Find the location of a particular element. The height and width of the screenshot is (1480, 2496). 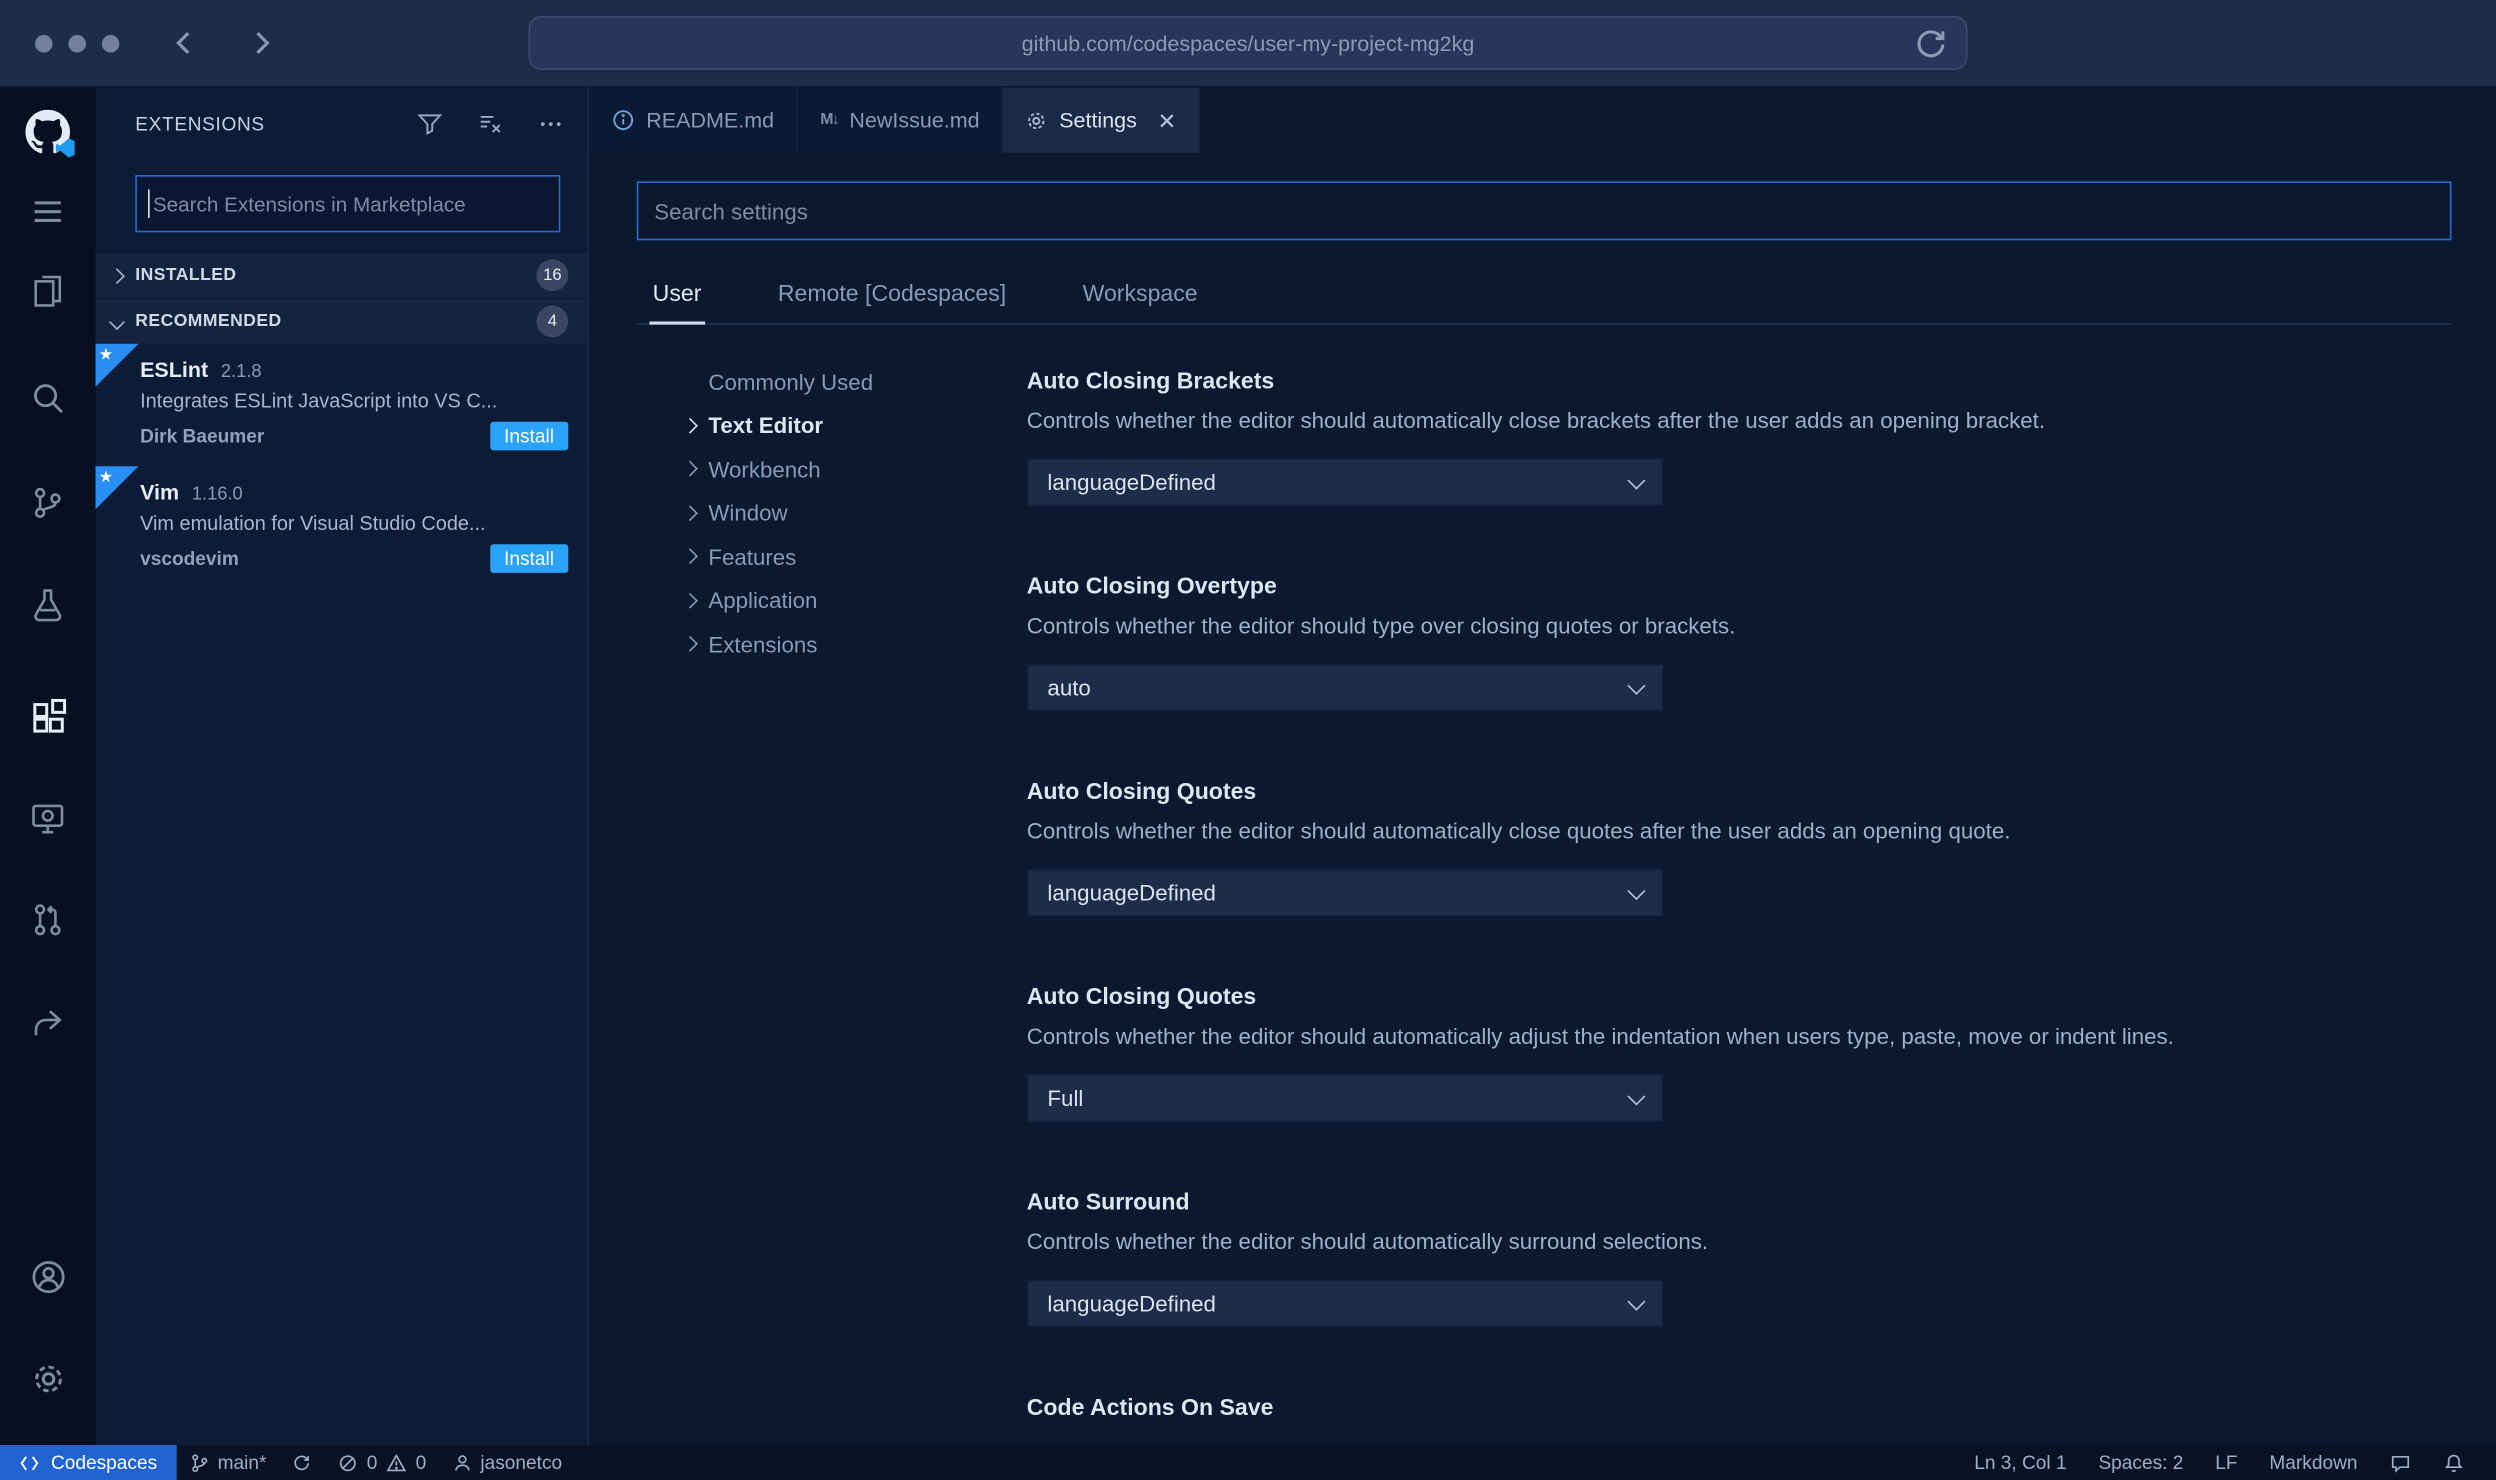

window-maximize-button is located at coordinates (110, 43).